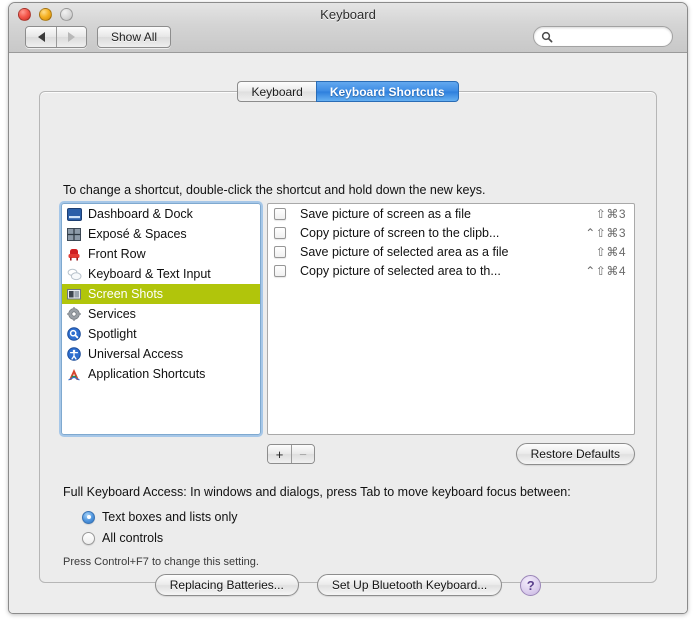 Image resolution: width=696 pixels, height=622 pixels. I want to click on add-remove-buttons: + −, so click(291, 454).